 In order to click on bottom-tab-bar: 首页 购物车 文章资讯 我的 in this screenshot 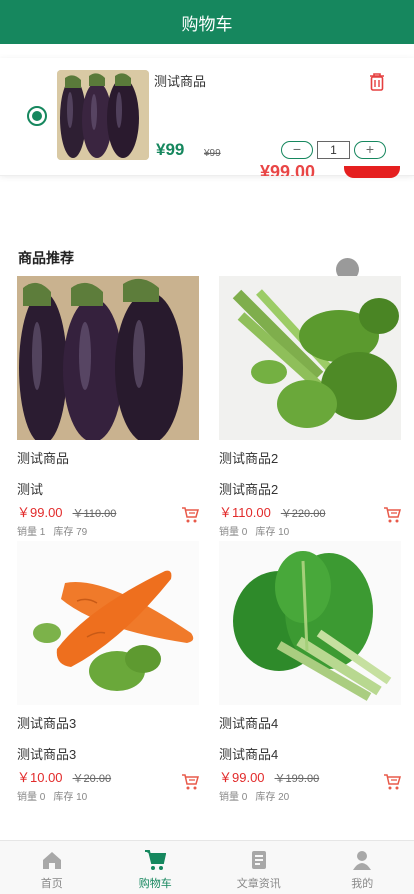, I will do `click(207, 867)`.